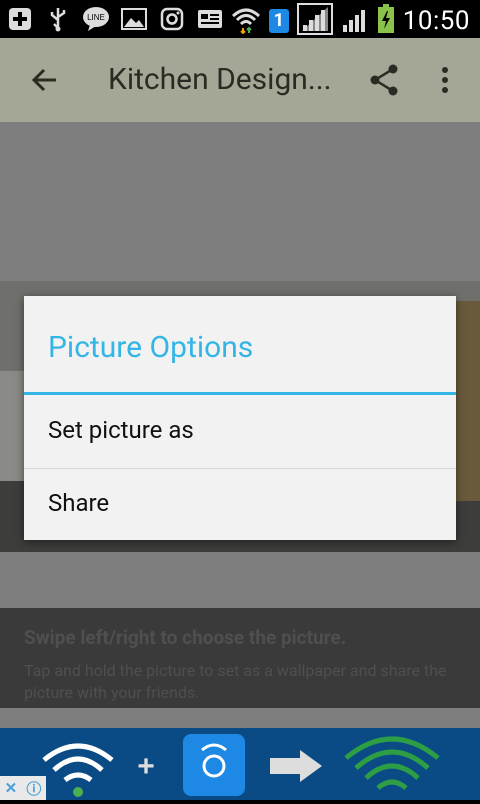  I want to click on svg-text: LINE, so click(96, 17).